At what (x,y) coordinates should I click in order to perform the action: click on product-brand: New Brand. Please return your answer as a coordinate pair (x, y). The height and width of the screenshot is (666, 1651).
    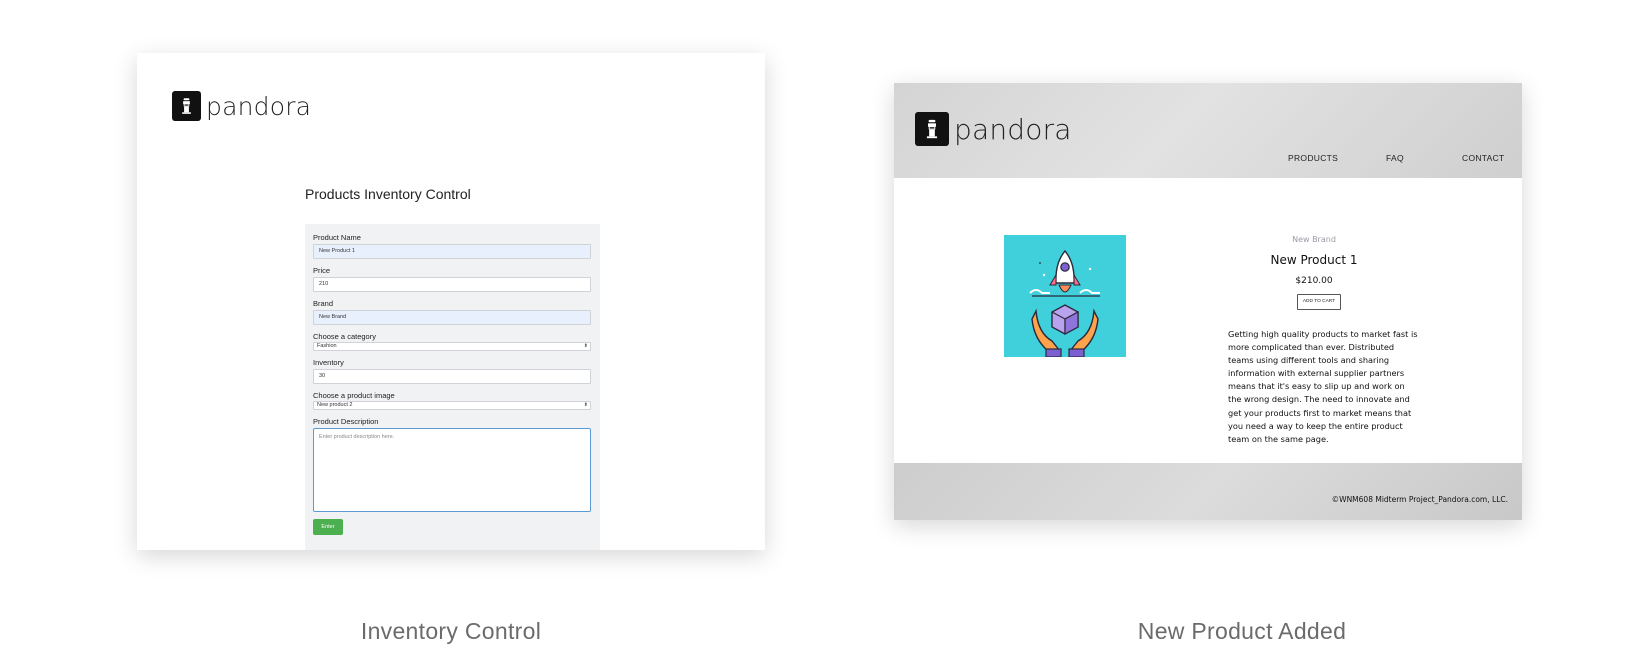
    Looking at the image, I should click on (1314, 239).